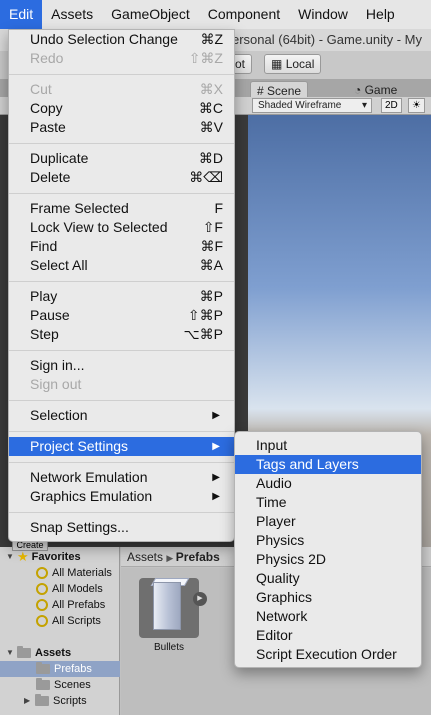 The image size is (431, 715). What do you see at coordinates (284, 91) in the screenshot?
I see `tab-scene-label: Scene` at bounding box center [284, 91].